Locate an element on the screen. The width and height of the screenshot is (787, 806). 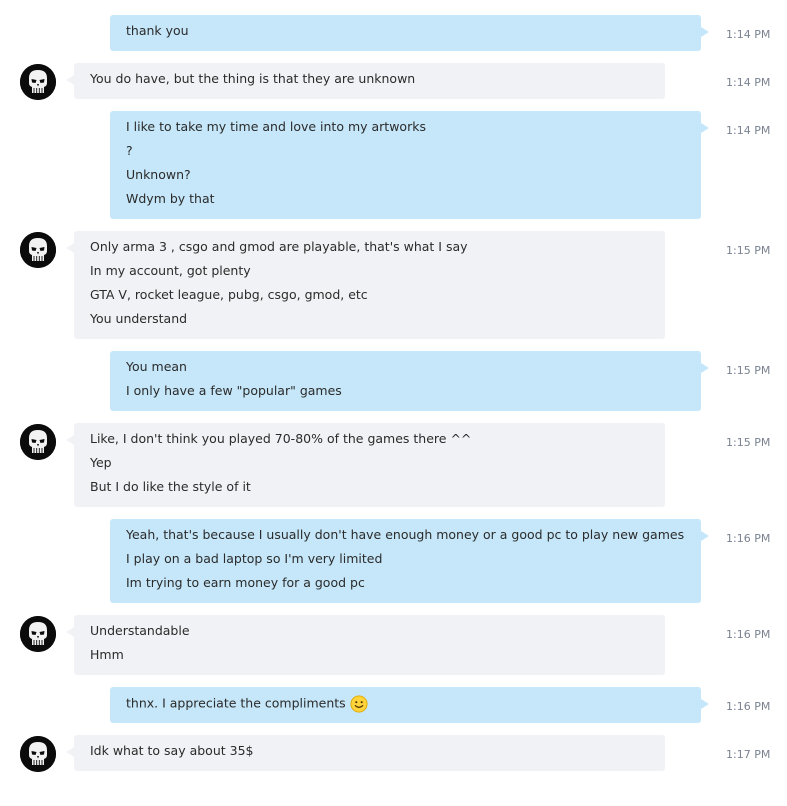
message-text: I only have a few "popular" games is located at coordinates (405, 395).